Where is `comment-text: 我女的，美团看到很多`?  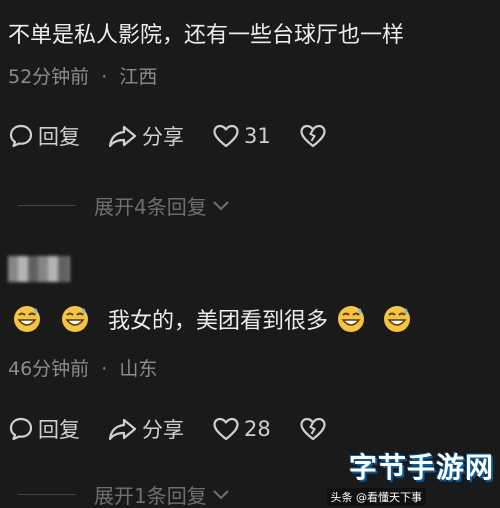
comment-text: 我女的，美团看到很多 is located at coordinates (218, 321).